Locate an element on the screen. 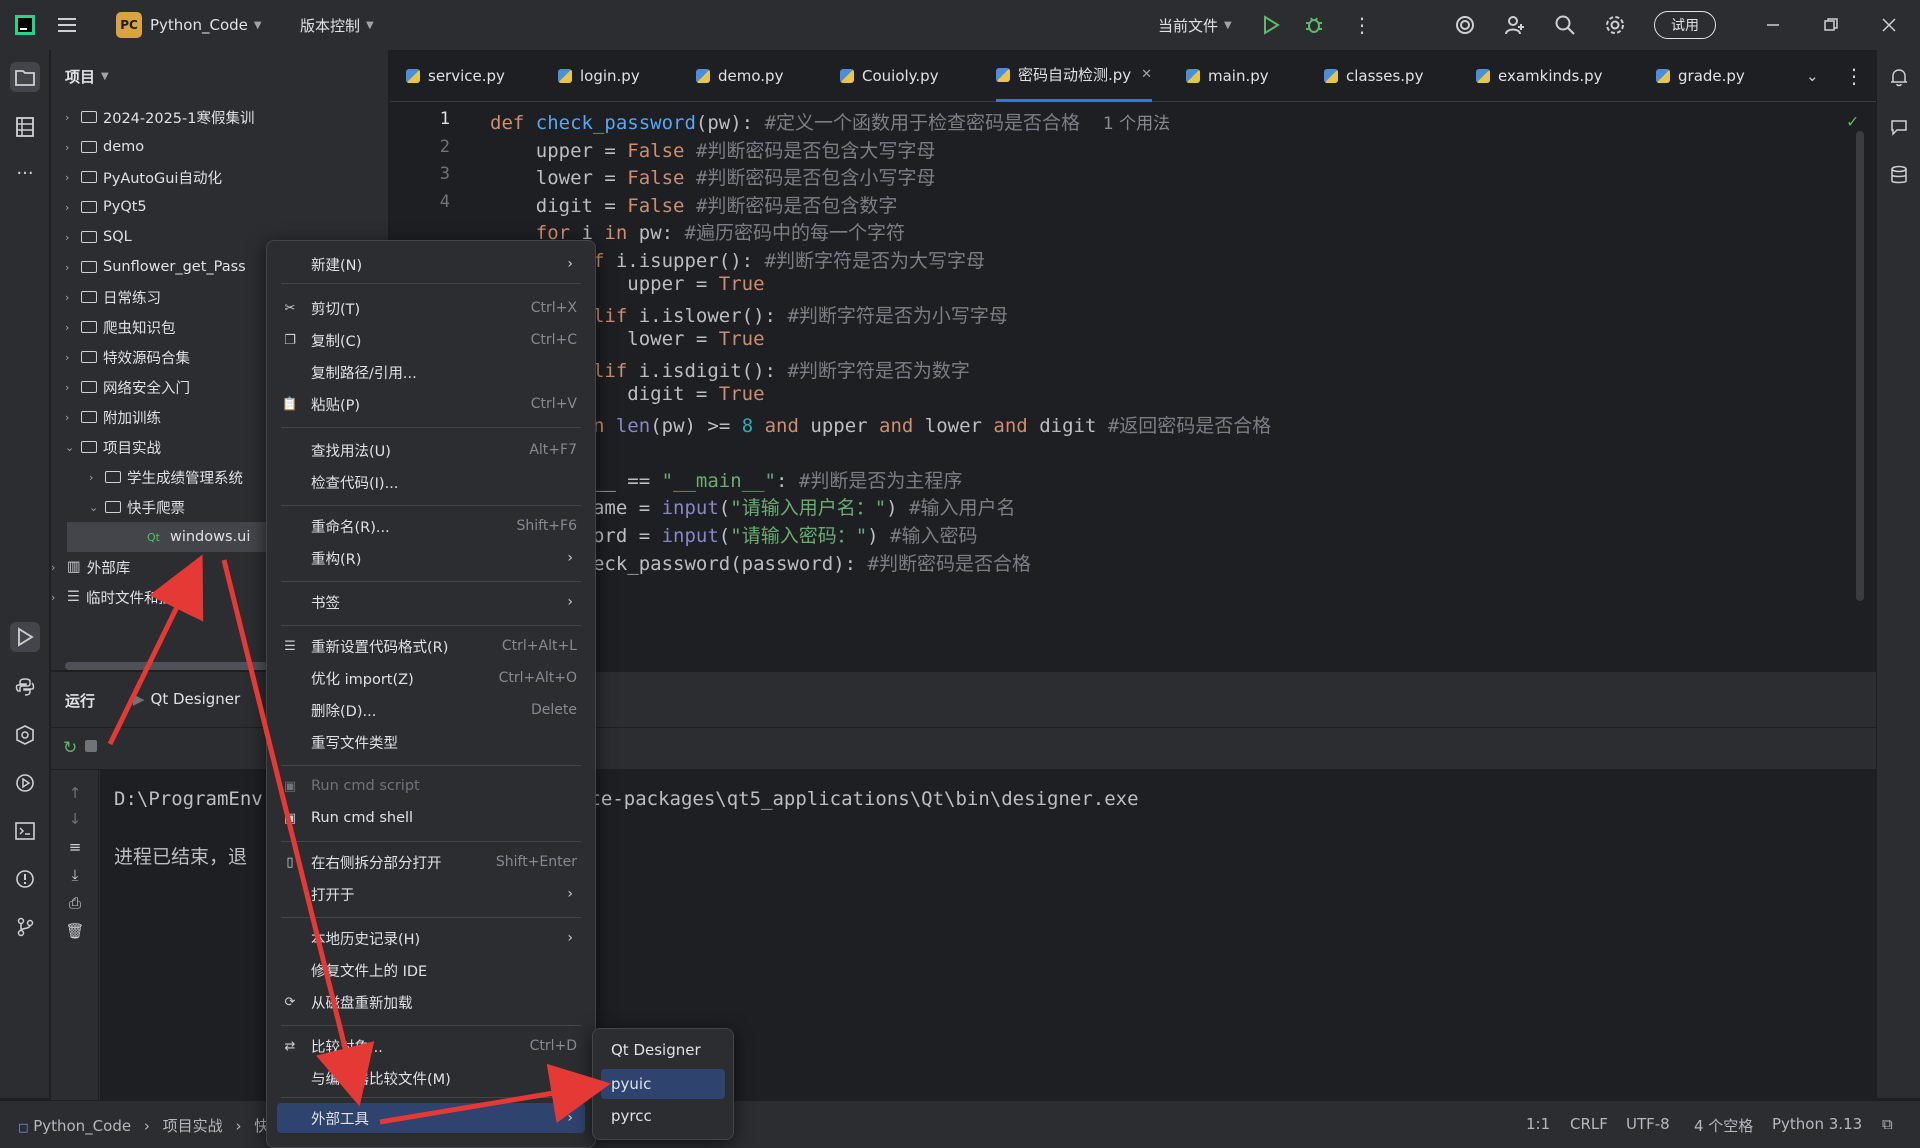 Image resolution: width=1920 pixels, height=1148 pixels. scroll-to-end-icon: ⤓ is located at coordinates (75, 876).